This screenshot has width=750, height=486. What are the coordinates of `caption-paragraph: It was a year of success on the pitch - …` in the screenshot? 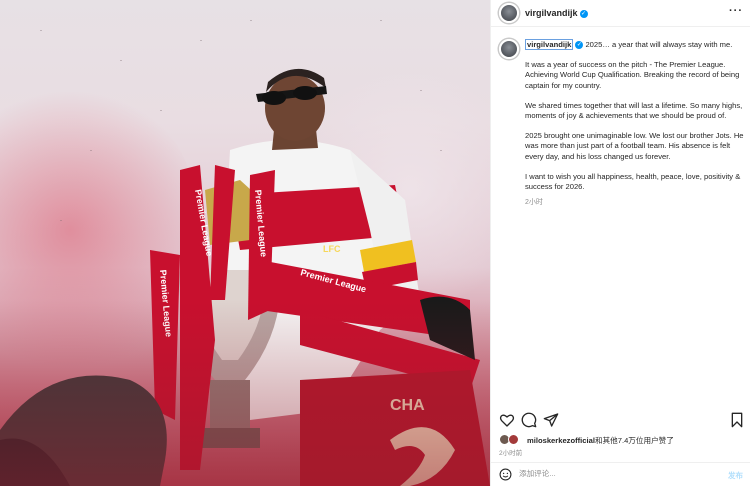 It's located at (632, 75).